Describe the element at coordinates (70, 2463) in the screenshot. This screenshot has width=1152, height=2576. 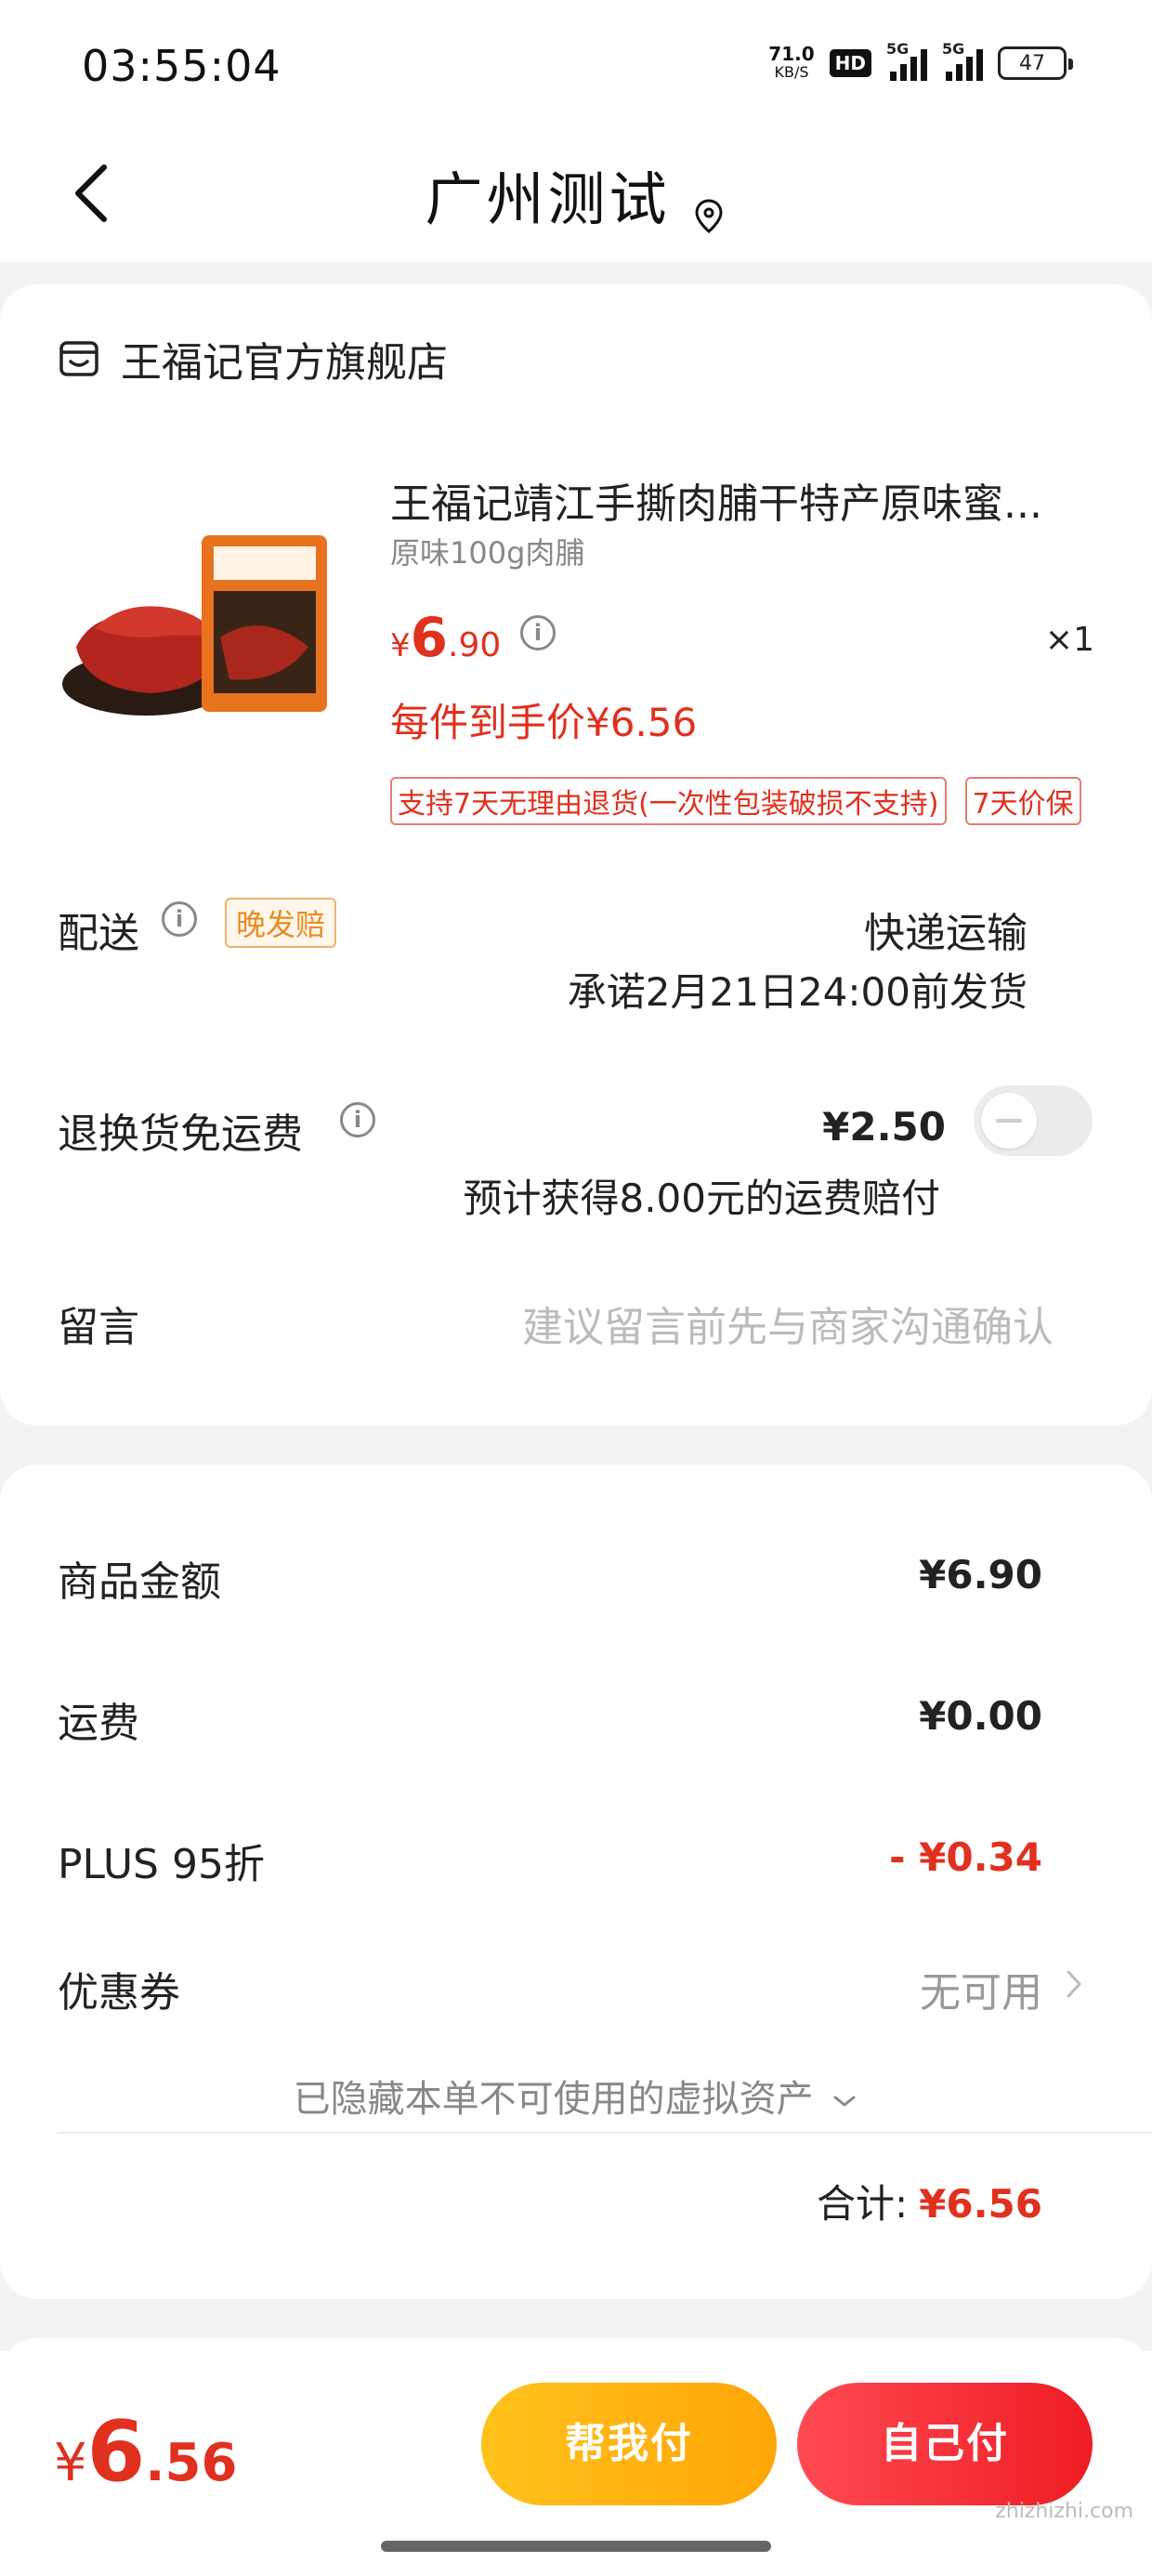
I see `bottom-currency: ¥` at that location.